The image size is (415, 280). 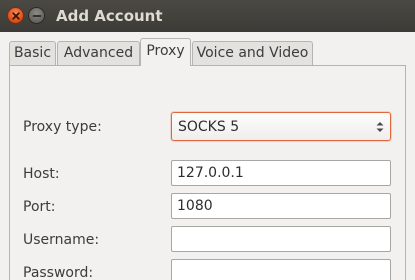 What do you see at coordinates (109, 16) in the screenshot?
I see `window-title: Add Account` at bounding box center [109, 16].